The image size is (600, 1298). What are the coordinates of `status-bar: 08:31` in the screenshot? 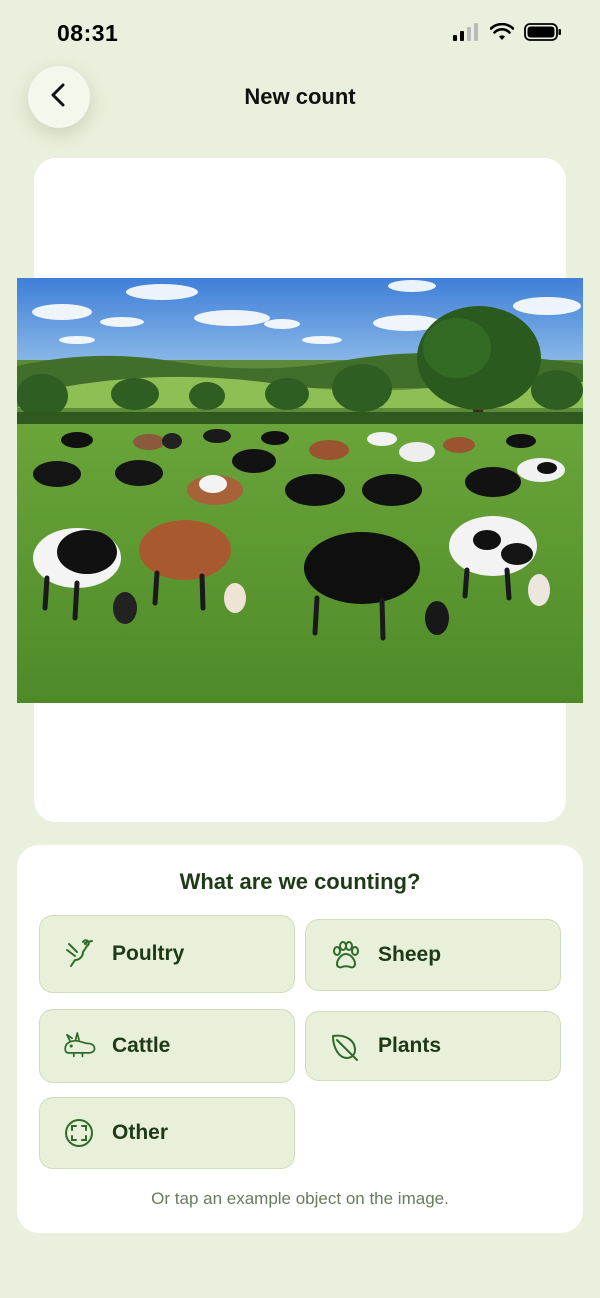 It's located at (300, 32).